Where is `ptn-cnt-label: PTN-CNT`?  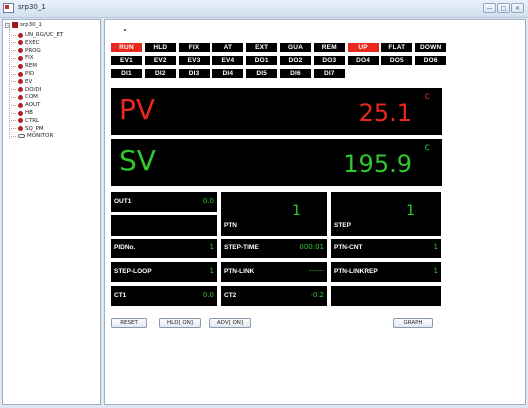 ptn-cnt-label: PTN-CNT is located at coordinates (348, 247).